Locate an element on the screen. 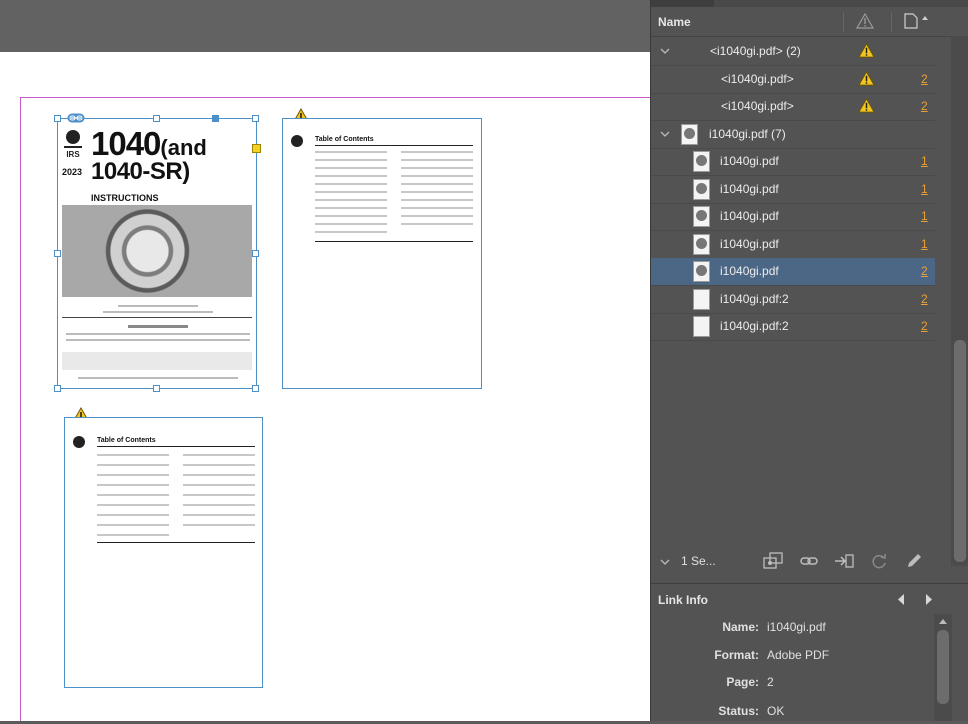 This screenshot has width=968, height=724. previous-link-arrow-icon is located at coordinates (901, 599).